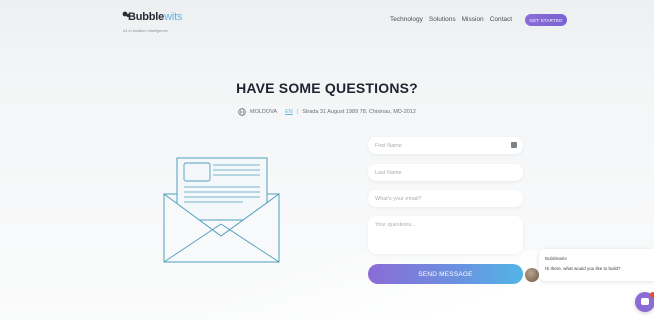 This screenshot has height=320, width=654. I want to click on page-title: HAVE SOME QUESTIONS?, so click(327, 88).